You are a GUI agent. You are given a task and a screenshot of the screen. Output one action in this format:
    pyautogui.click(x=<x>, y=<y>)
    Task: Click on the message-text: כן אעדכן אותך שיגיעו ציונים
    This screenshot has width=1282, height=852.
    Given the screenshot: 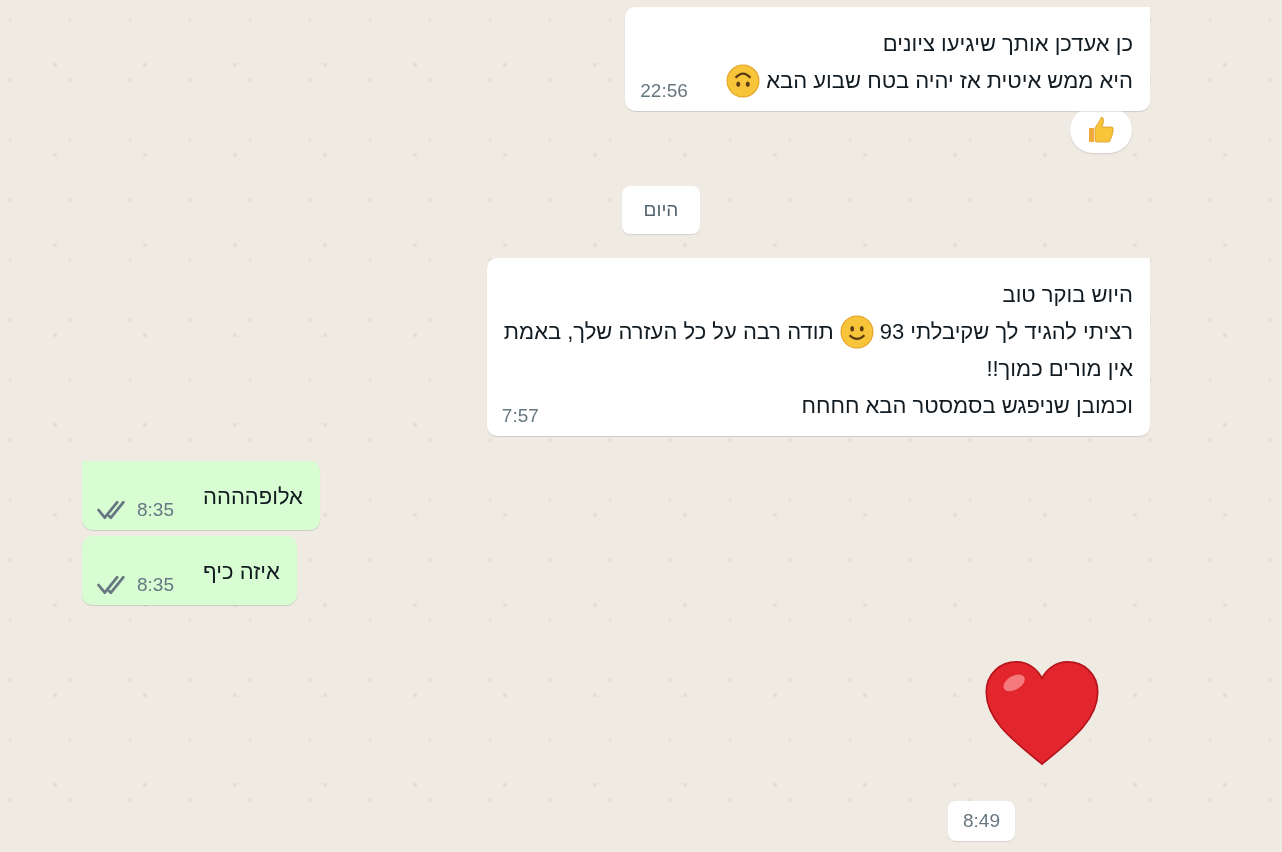 What is the action you would take?
    pyautogui.click(x=1007, y=44)
    